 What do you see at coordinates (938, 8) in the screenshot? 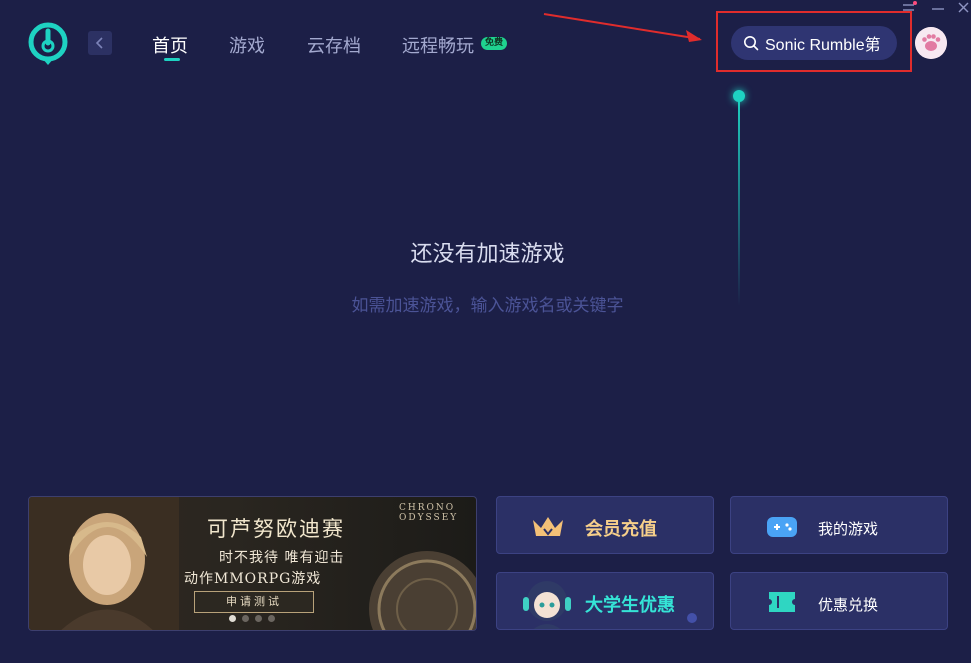
I see `minimize-icon` at bounding box center [938, 8].